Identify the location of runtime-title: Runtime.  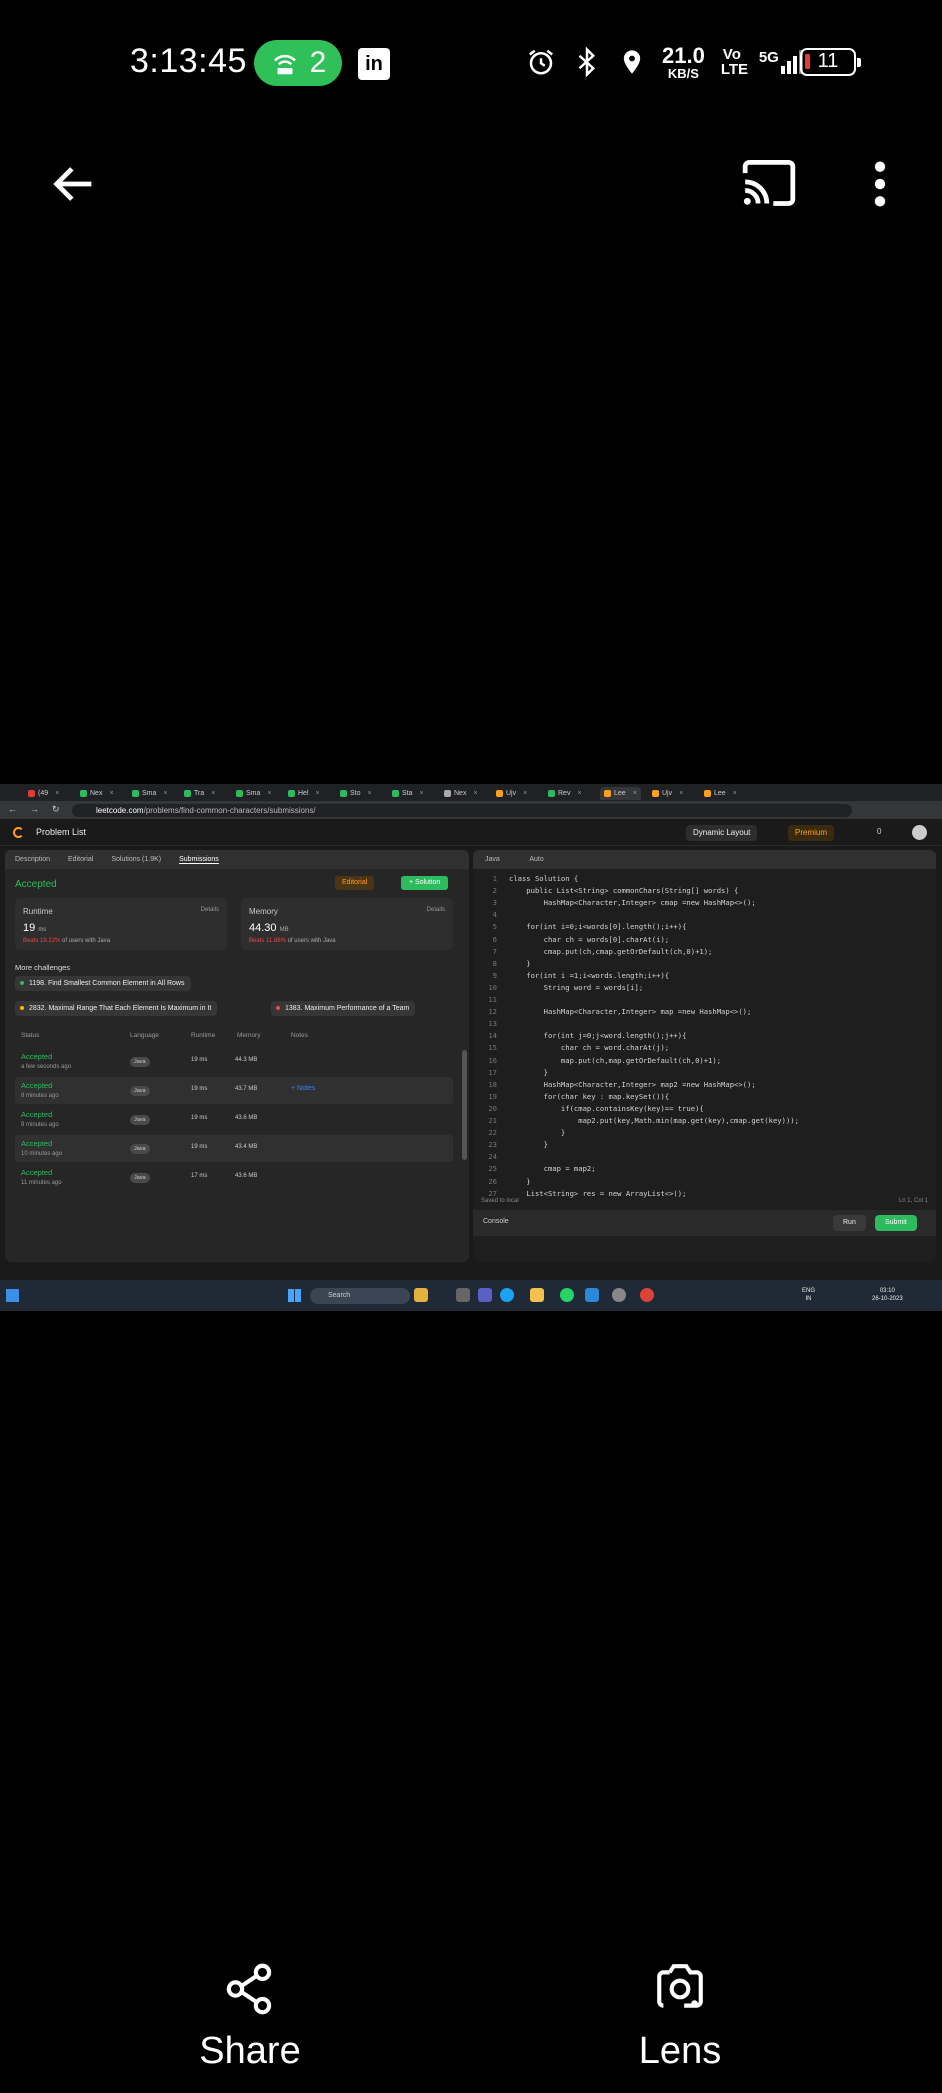
(38, 911).